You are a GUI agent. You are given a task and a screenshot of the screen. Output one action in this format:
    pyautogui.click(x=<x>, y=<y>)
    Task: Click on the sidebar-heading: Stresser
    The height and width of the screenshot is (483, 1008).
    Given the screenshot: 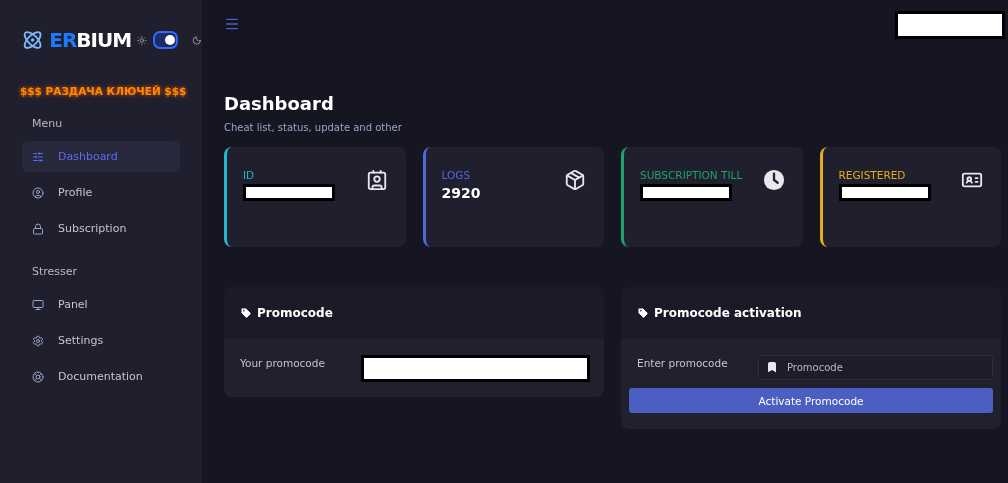 What is the action you would take?
    pyautogui.click(x=55, y=271)
    